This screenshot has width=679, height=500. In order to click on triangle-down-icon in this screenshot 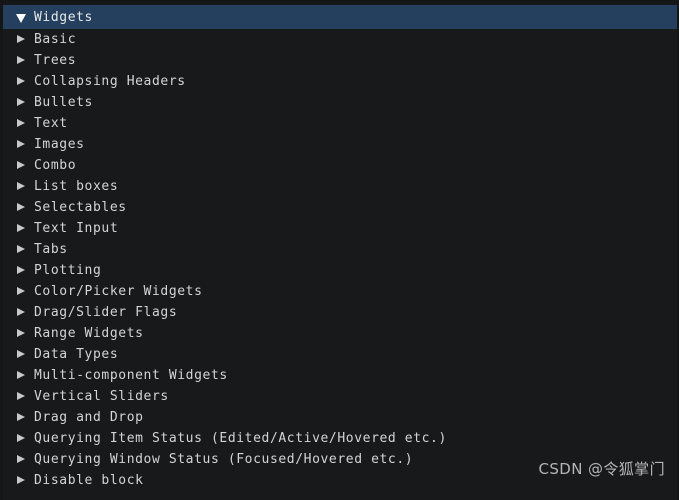, I will do `click(21, 17)`.